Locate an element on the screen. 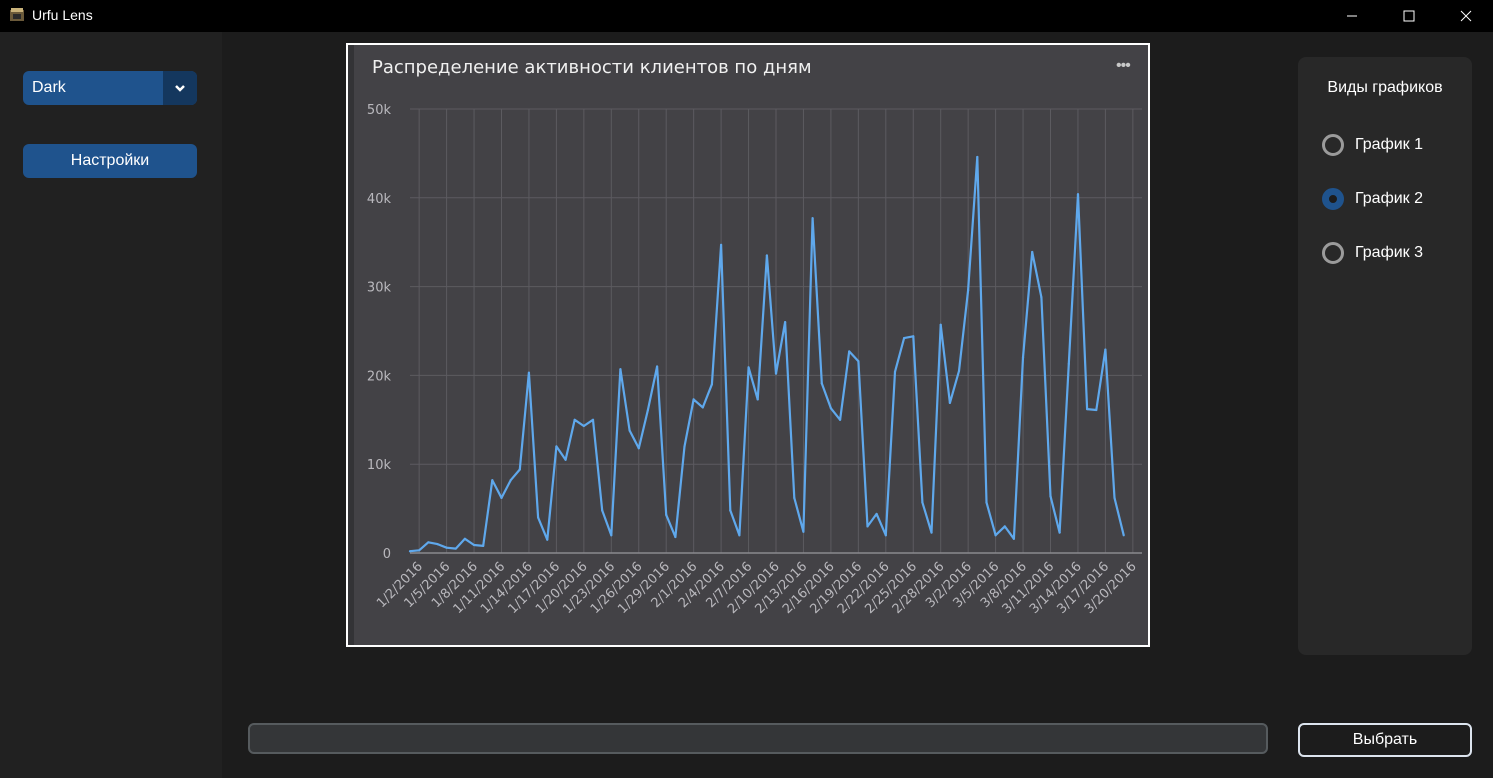  radio-label: График 2 is located at coordinates (1389, 198).